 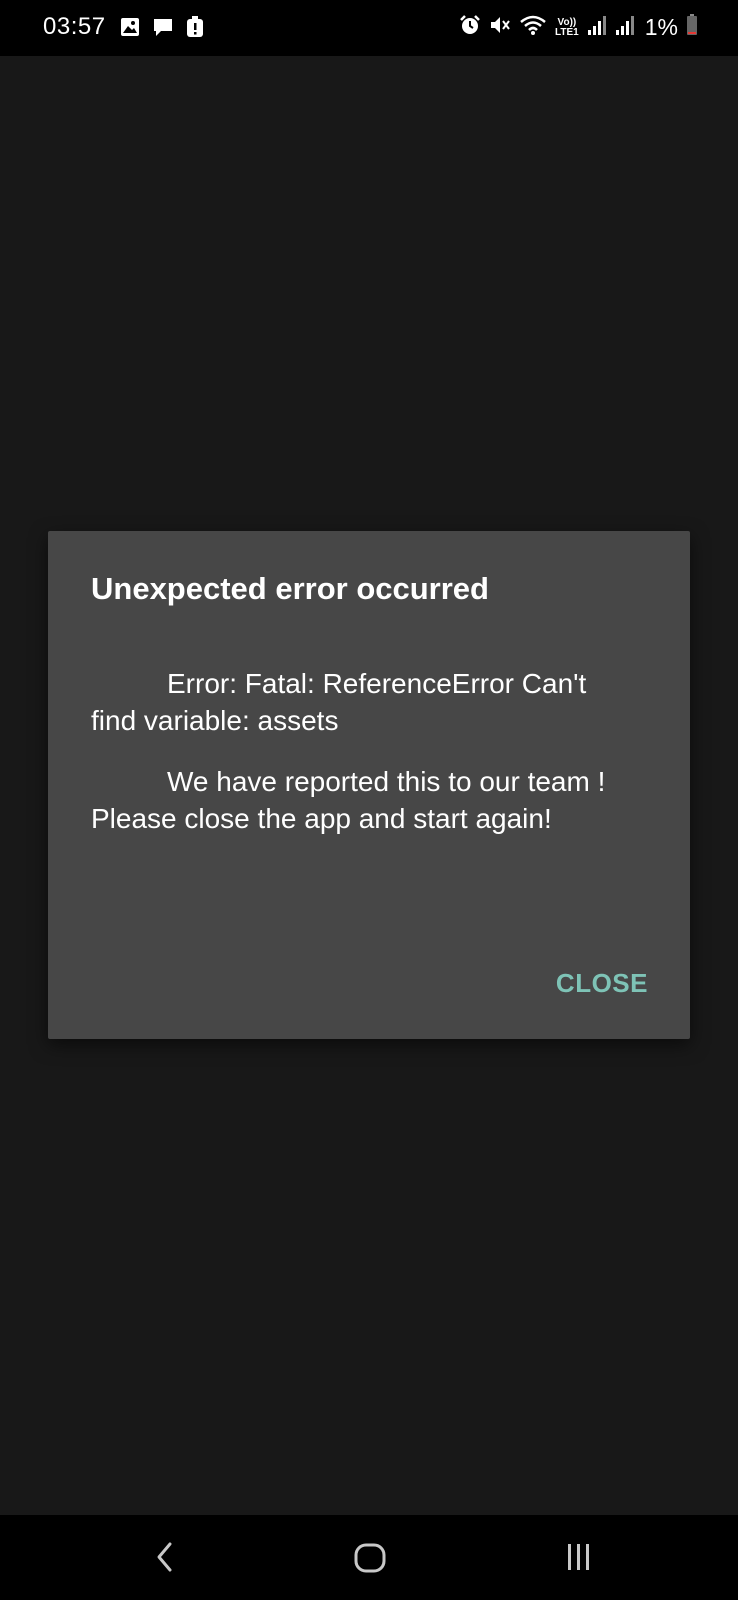 I want to click on recent-apps-icon, so click(x=579, y=1559).